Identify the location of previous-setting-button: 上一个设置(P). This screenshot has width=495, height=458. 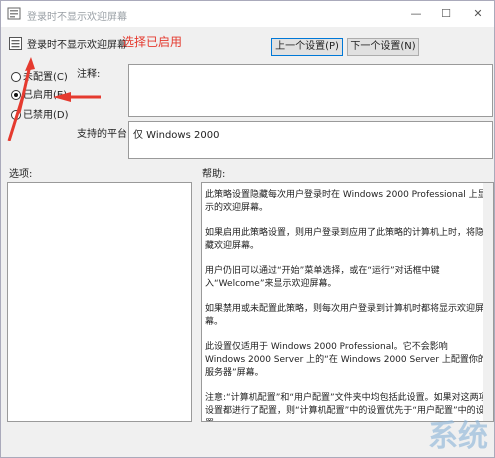
(307, 47).